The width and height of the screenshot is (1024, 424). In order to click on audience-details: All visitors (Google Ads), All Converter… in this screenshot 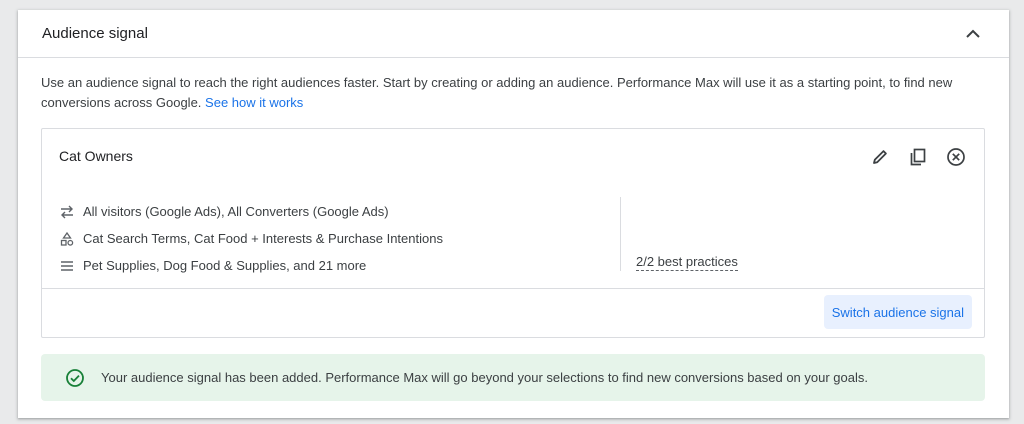, I will do `click(251, 238)`.